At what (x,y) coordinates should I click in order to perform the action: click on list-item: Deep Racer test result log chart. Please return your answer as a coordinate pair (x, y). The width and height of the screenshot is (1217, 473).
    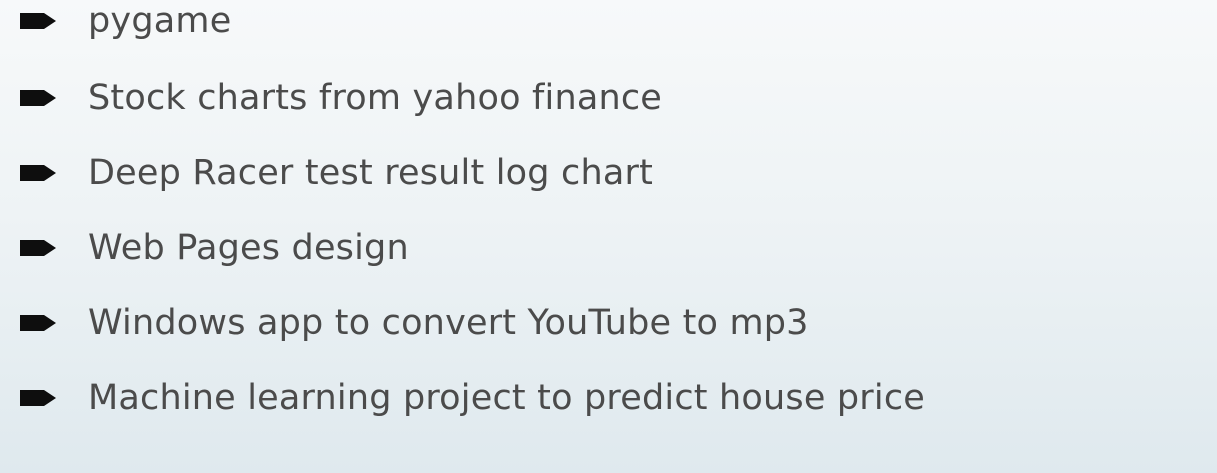
    Looking at the image, I should click on (472, 173).